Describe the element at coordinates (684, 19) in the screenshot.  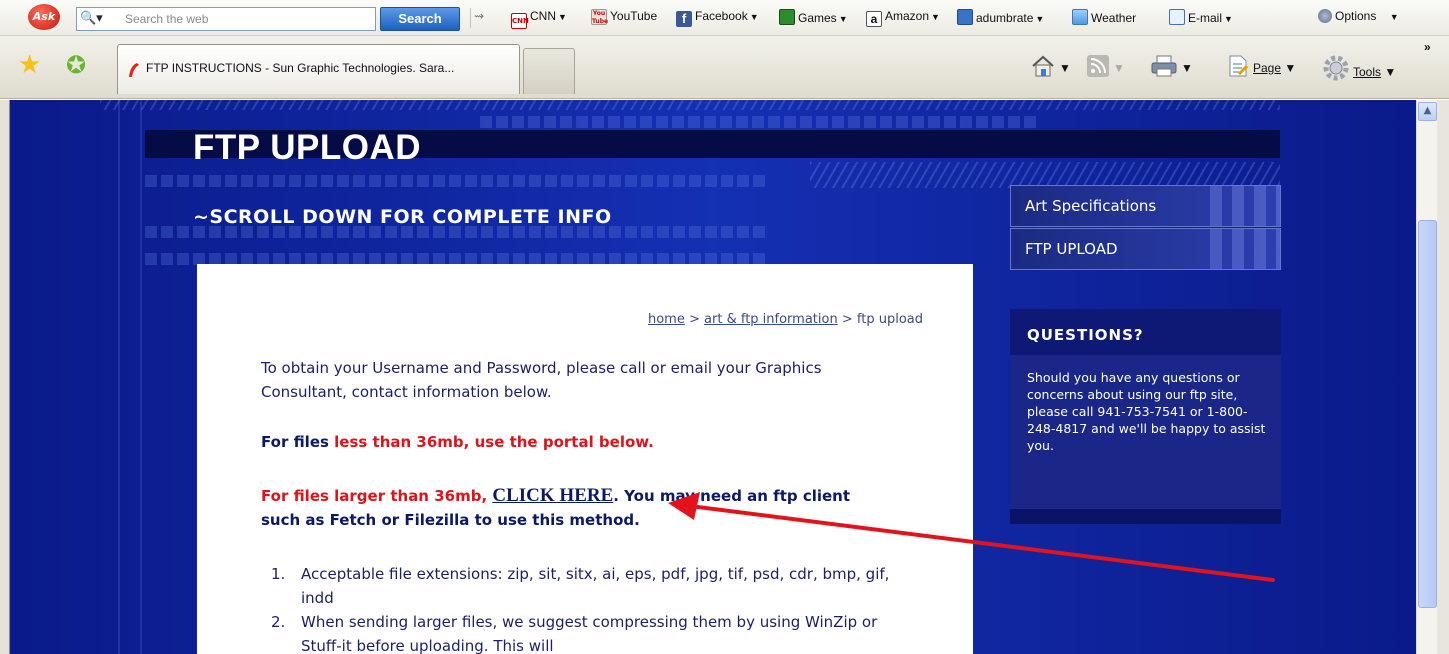
I see `facebook-icon: f` at that location.